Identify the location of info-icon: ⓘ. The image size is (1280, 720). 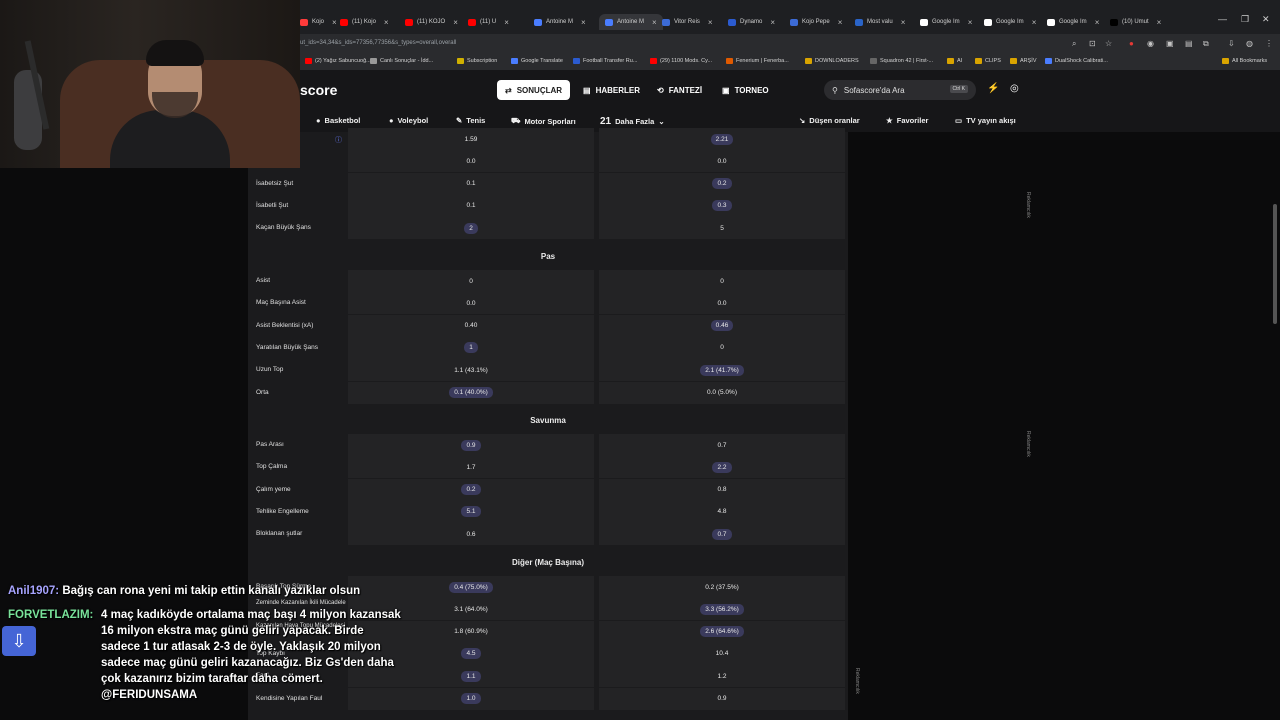
(338, 140).